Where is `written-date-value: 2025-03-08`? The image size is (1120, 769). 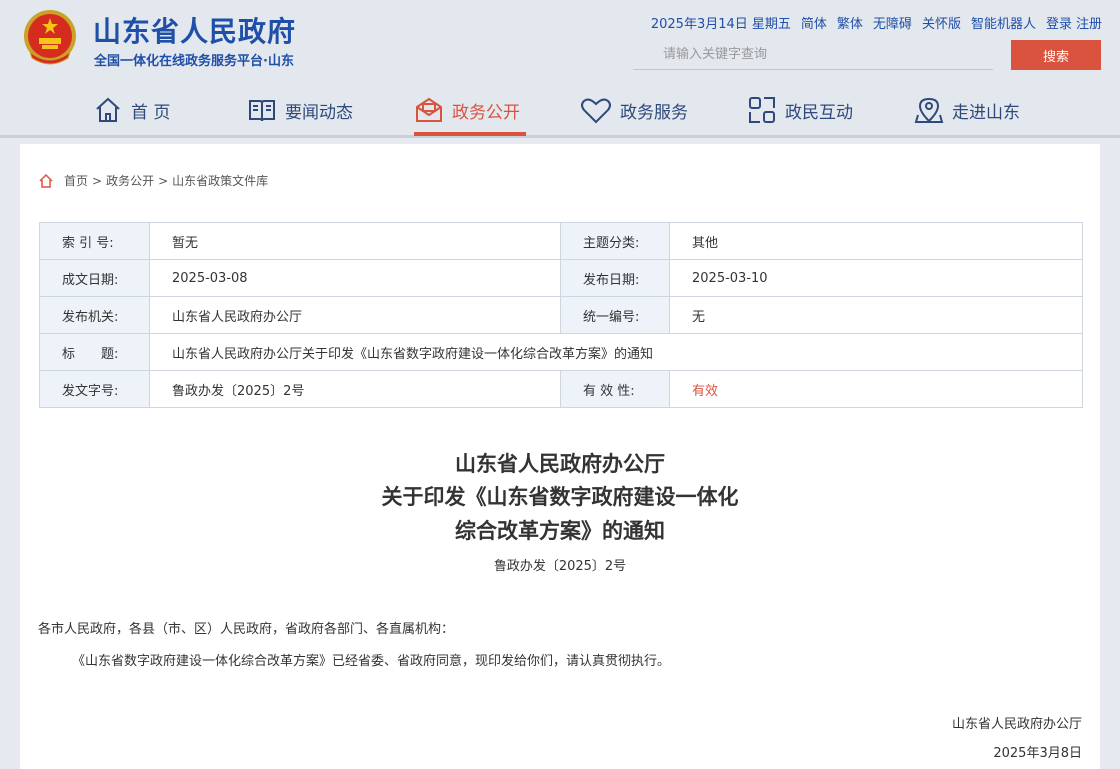
written-date-value: 2025-03-08 is located at coordinates (355, 278).